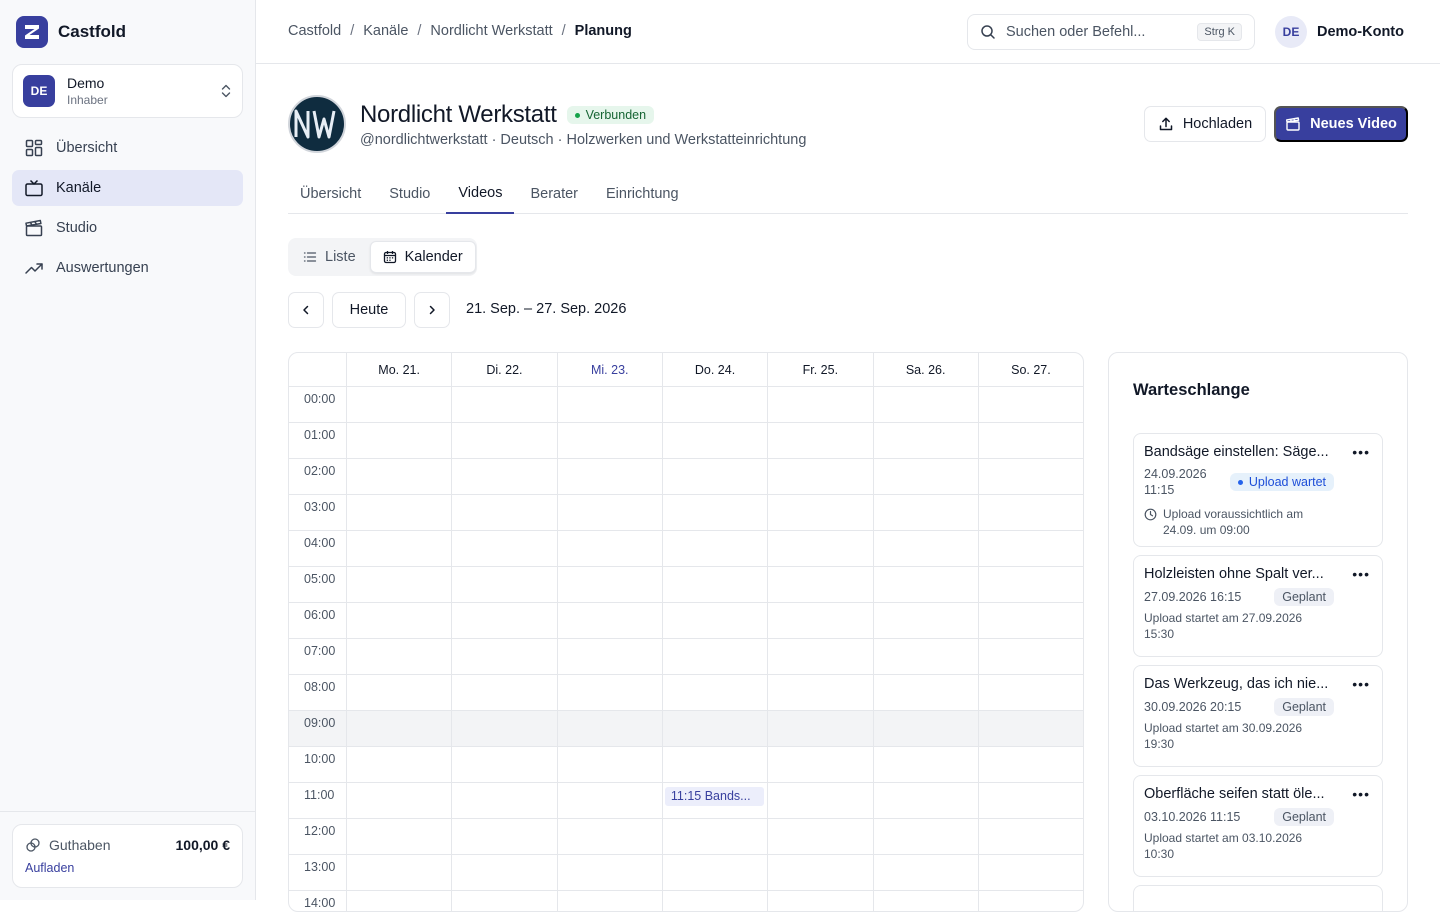  I want to click on hour-row: 02:00, so click(686, 477).